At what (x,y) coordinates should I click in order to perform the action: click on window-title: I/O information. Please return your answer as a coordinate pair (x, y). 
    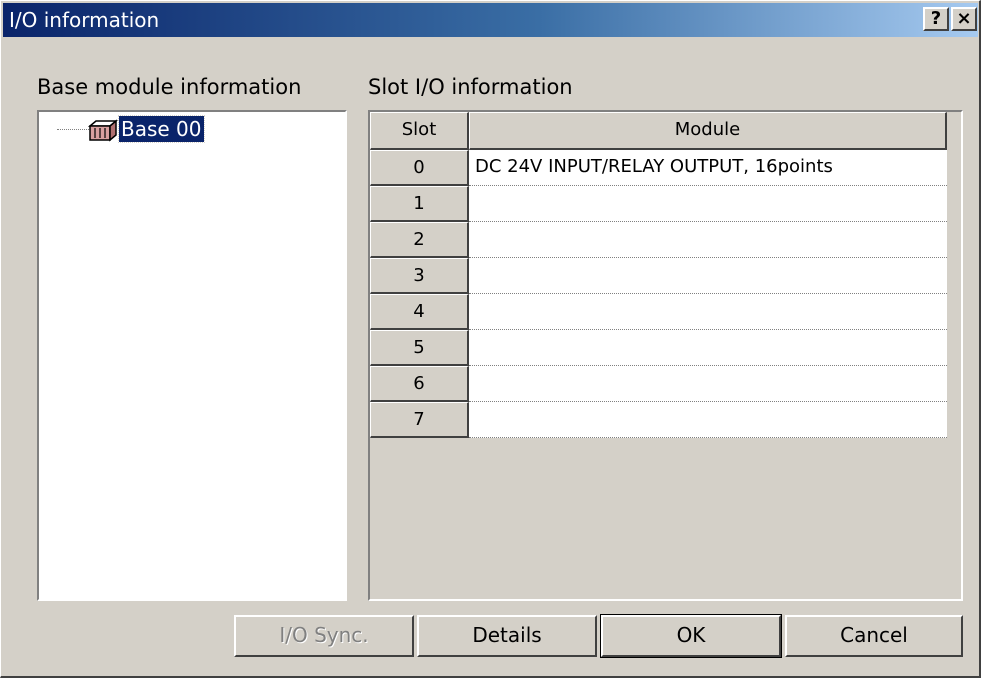
    Looking at the image, I should click on (84, 20).